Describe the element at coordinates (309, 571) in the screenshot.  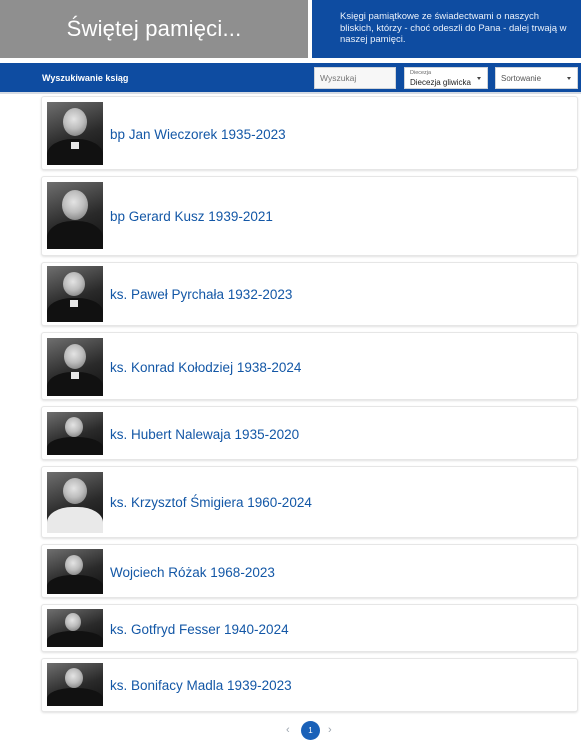
I see `book-list-item: Wojciech Różak 1968-2023` at that location.